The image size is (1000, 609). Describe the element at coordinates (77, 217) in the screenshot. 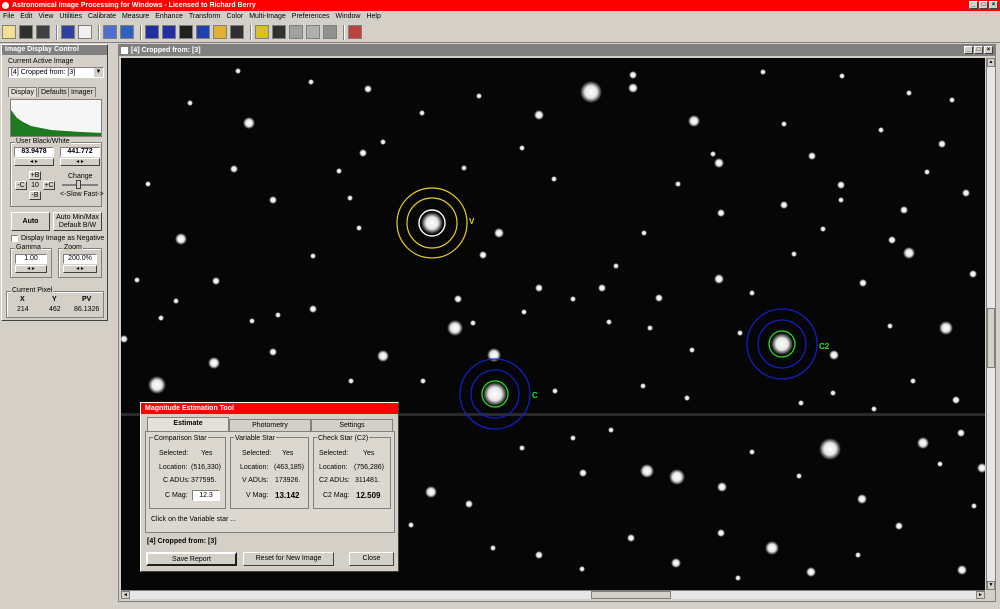

I see `auto-minmax-label: Auto Min/Max` at that location.